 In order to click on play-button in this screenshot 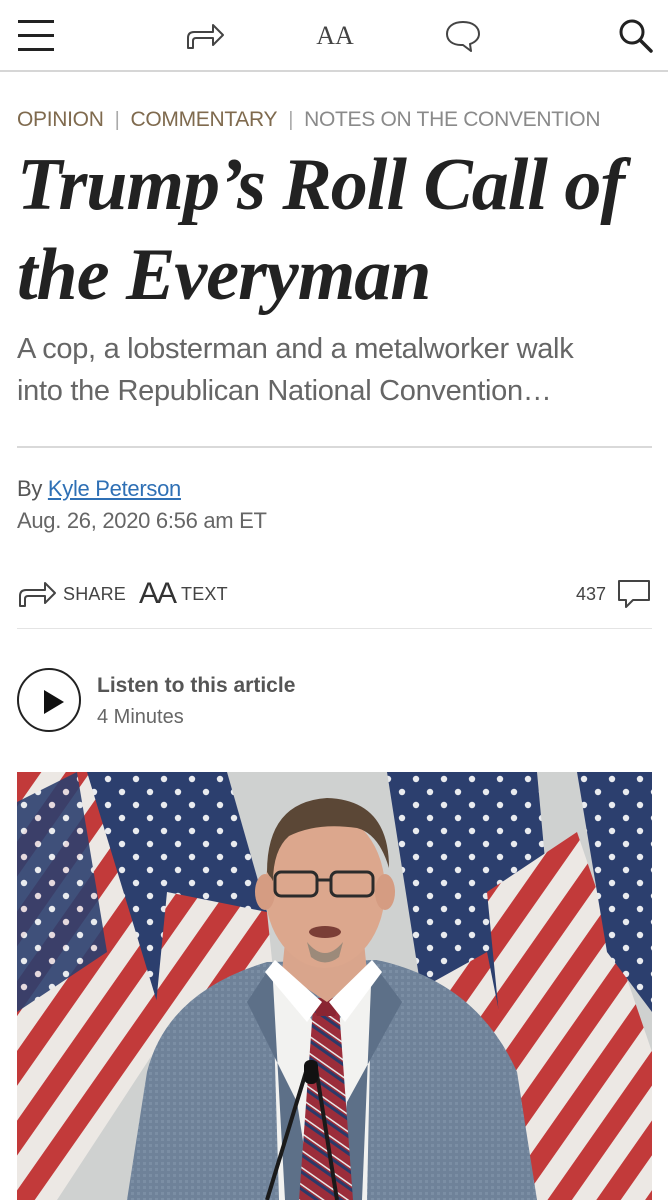, I will do `click(49, 700)`.